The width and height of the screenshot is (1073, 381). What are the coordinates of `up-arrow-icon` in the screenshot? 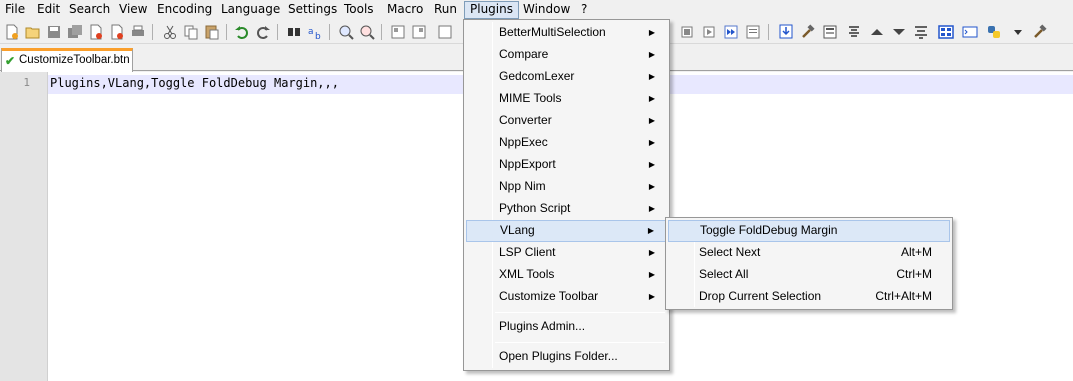 It's located at (876, 31).